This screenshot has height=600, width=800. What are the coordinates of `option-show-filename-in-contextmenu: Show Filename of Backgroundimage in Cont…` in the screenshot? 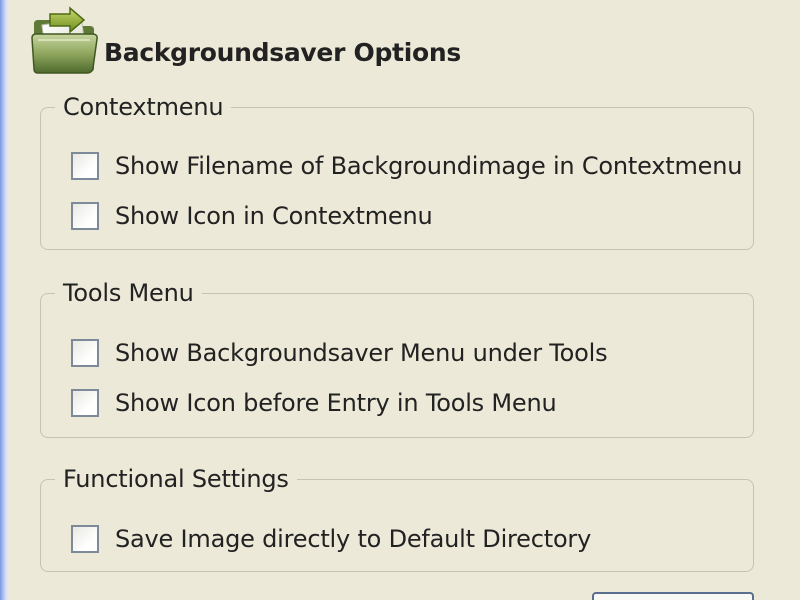 It's located at (406, 166).